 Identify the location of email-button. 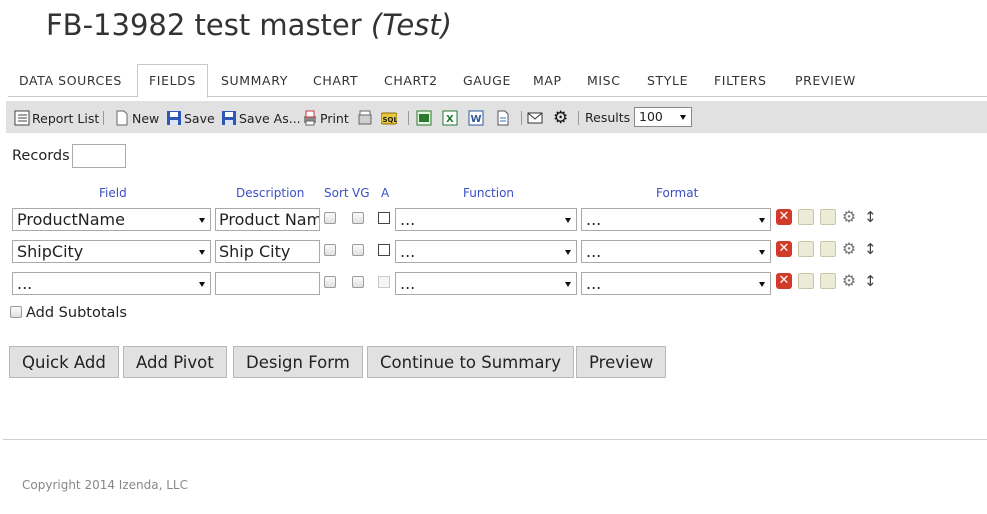
(536, 118).